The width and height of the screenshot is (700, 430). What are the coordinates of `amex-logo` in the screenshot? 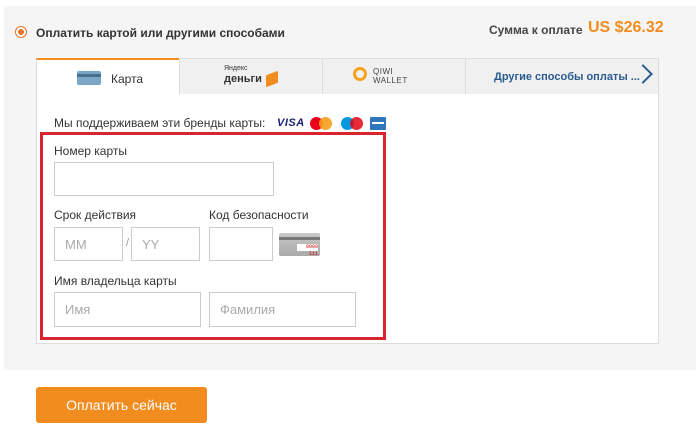 It's located at (378, 123).